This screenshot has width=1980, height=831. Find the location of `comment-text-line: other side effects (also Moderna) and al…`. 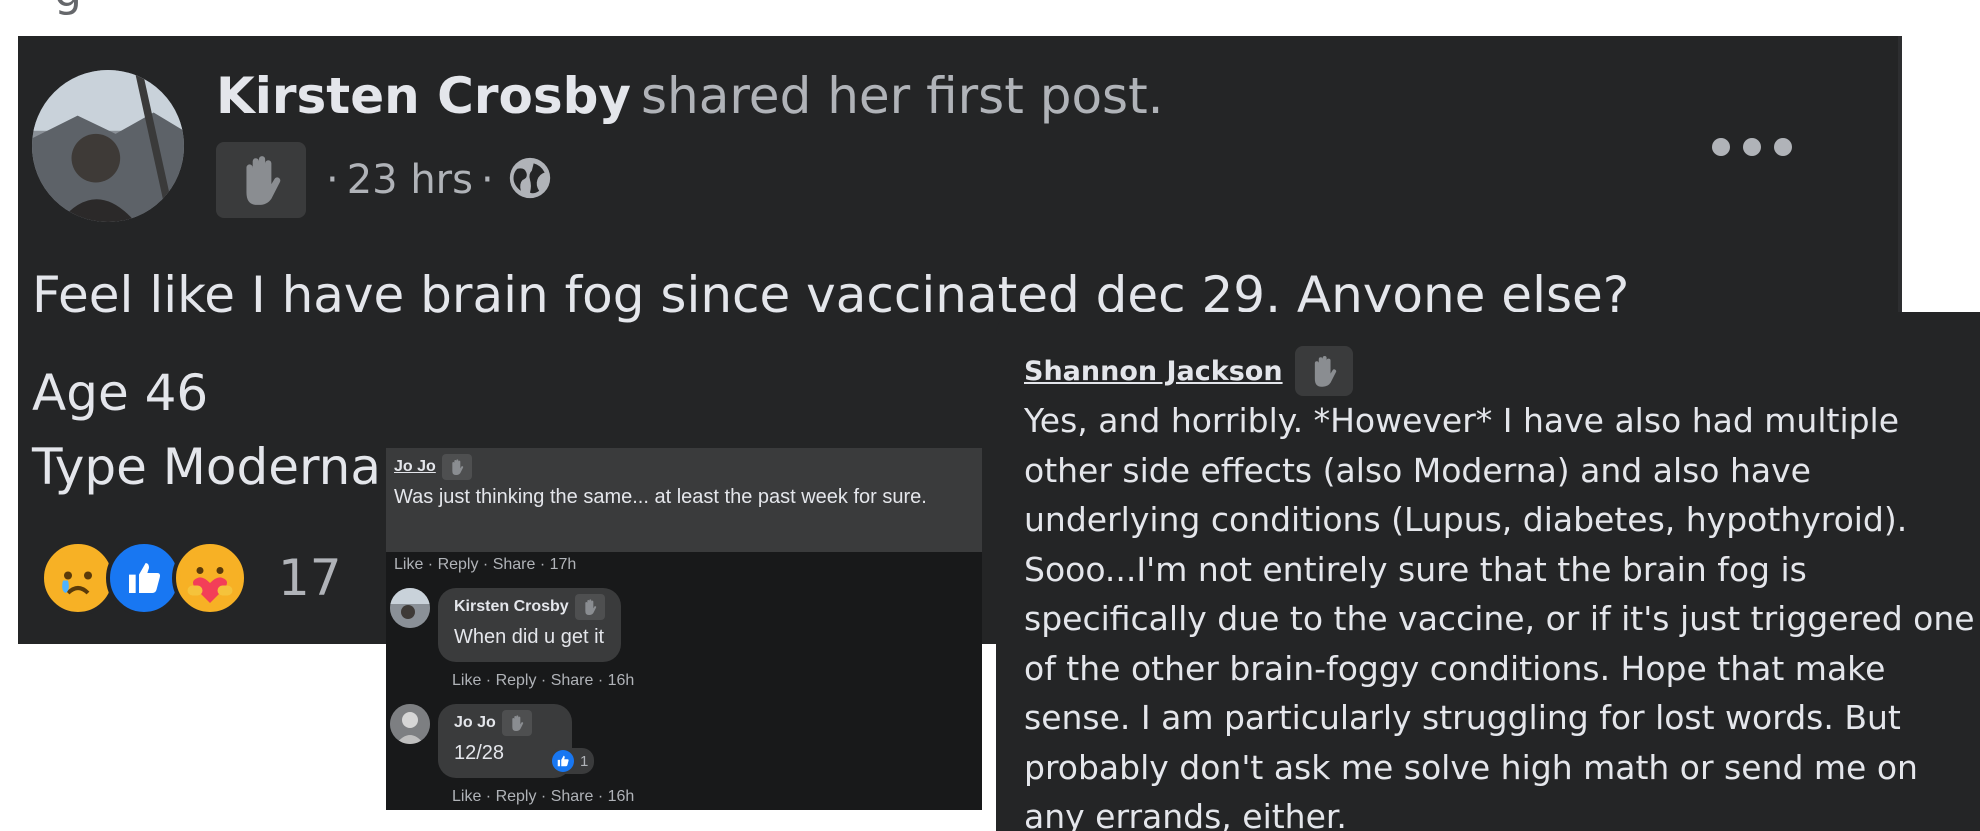

comment-text-line: other side effects (also Moderna) and al… is located at coordinates (1417, 470).